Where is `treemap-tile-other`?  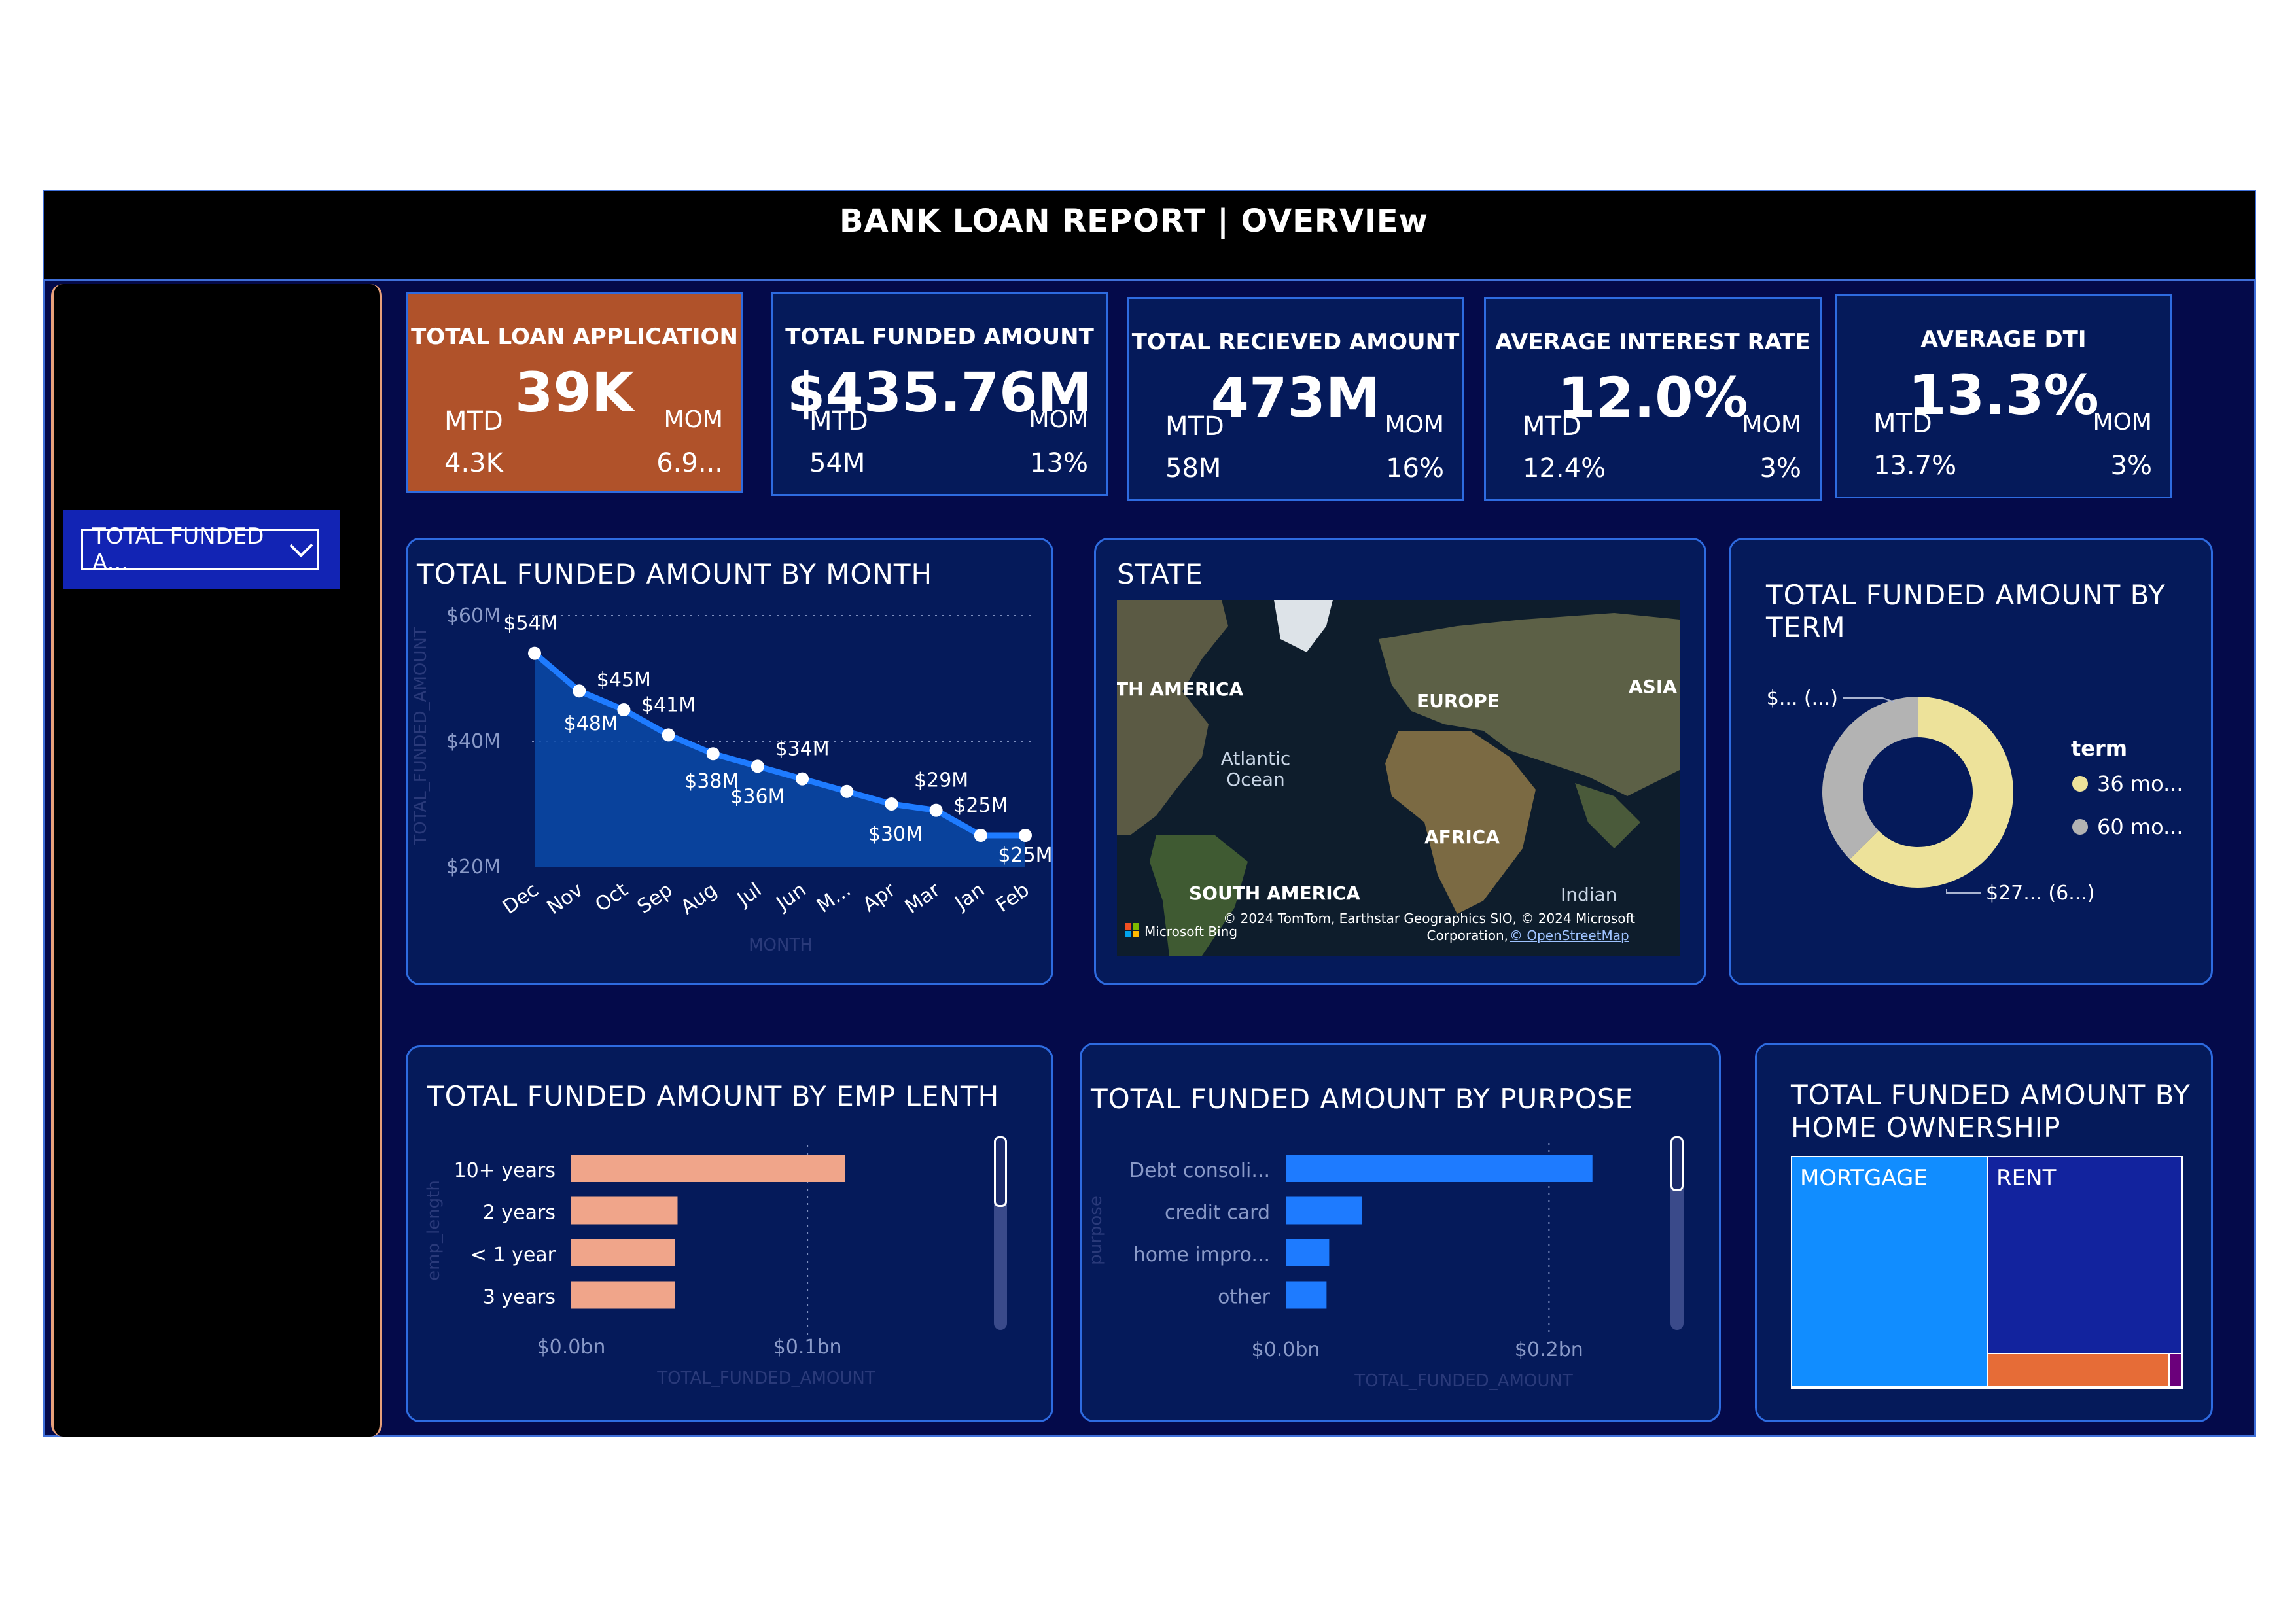 treemap-tile-other is located at coordinates (2175, 1370).